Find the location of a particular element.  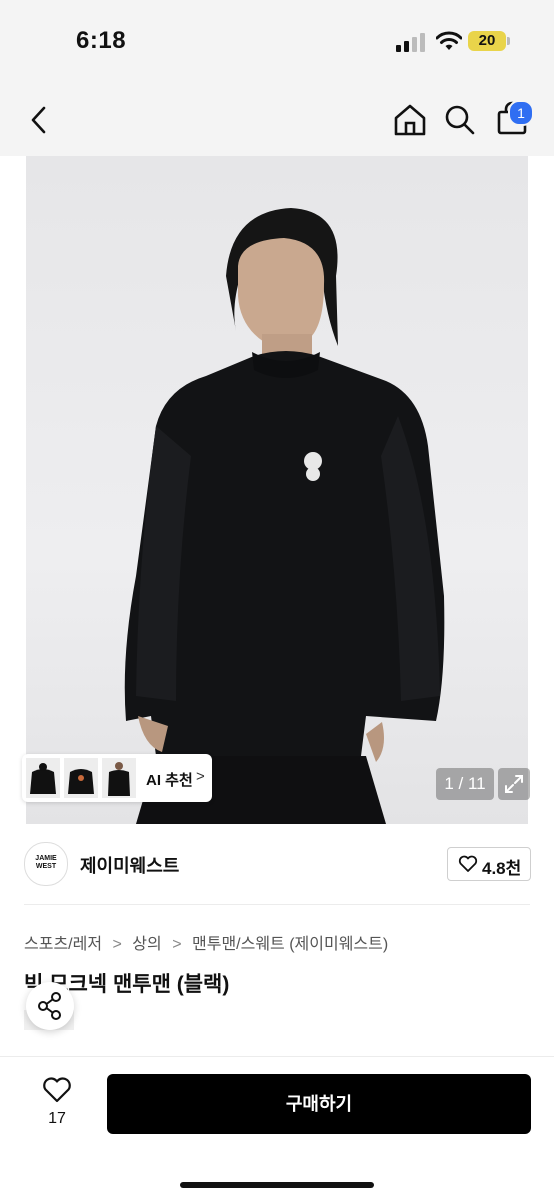

battery-indicator: 20 is located at coordinates (487, 41).